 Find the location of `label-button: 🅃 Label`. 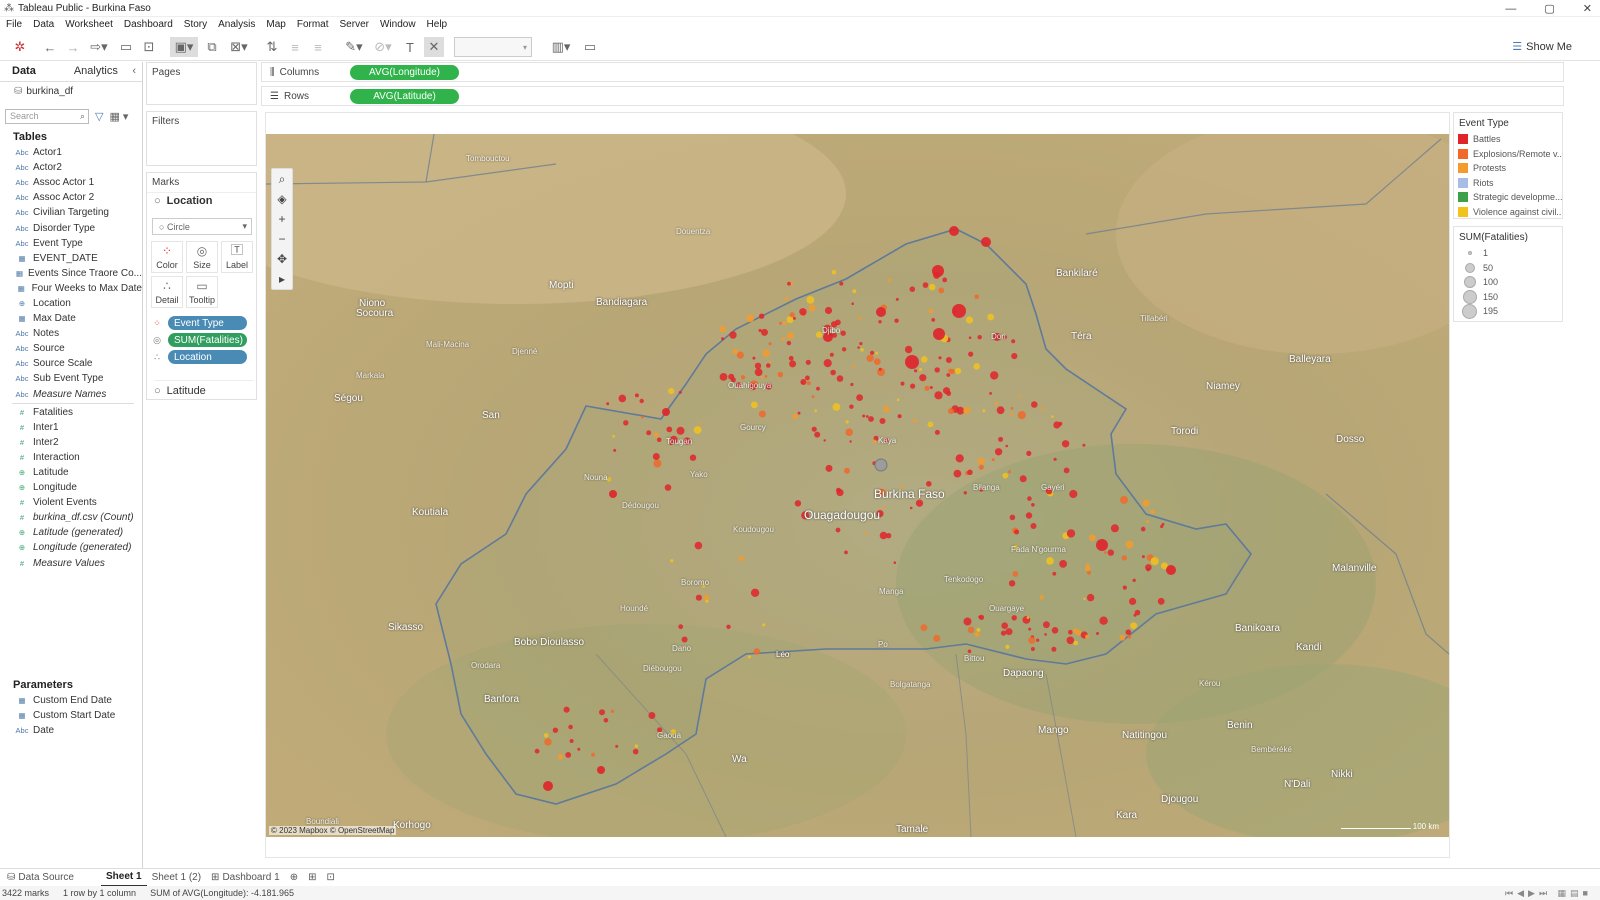

label-button: 🅃 Label is located at coordinates (237, 257).